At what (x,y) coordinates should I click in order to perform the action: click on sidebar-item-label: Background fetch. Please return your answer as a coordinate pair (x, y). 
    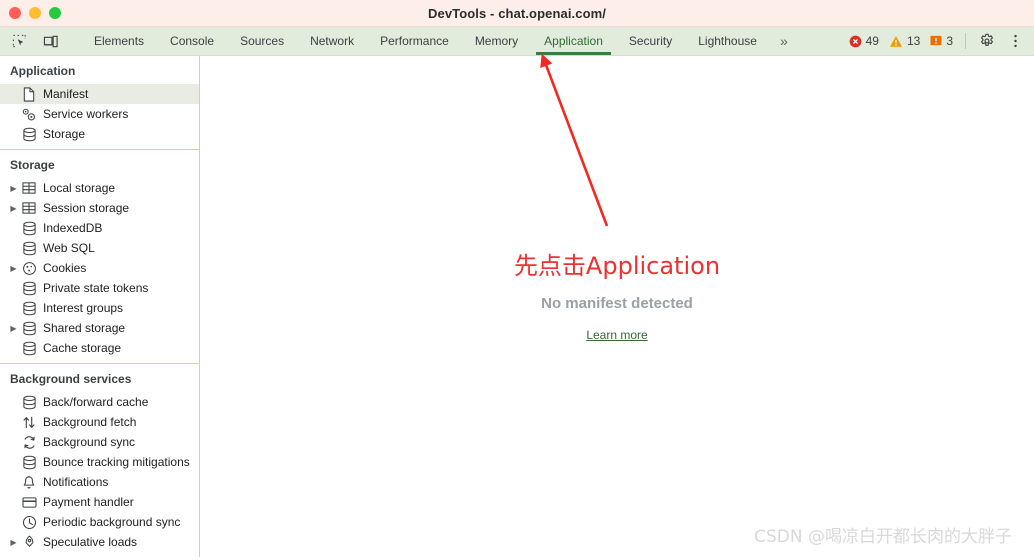
    Looking at the image, I should click on (90, 422).